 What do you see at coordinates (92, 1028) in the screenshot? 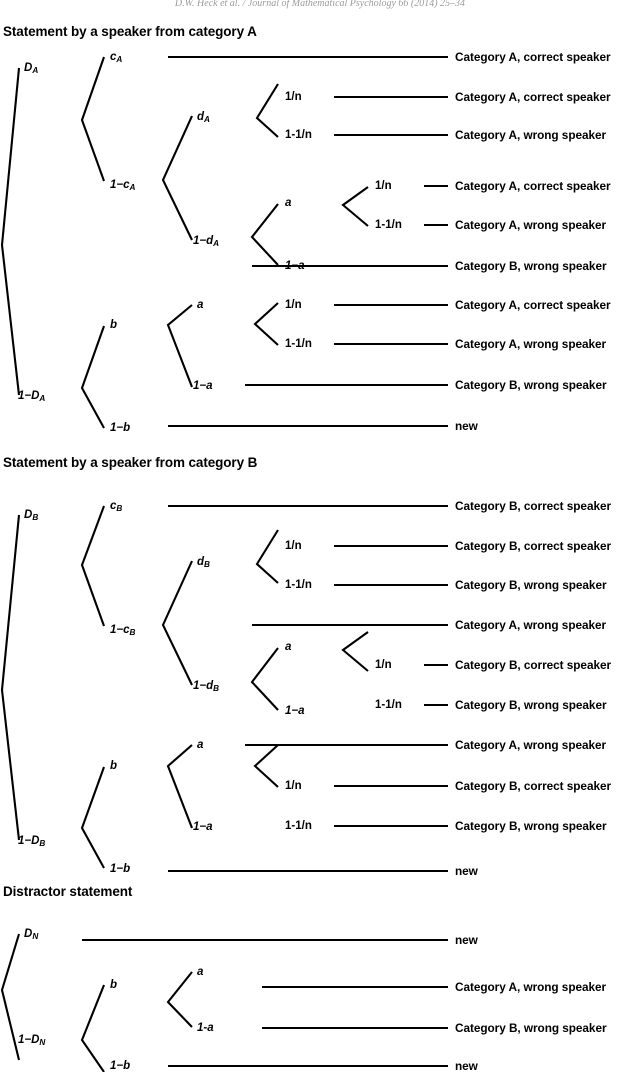
I see `tree-n-b-fork` at bounding box center [92, 1028].